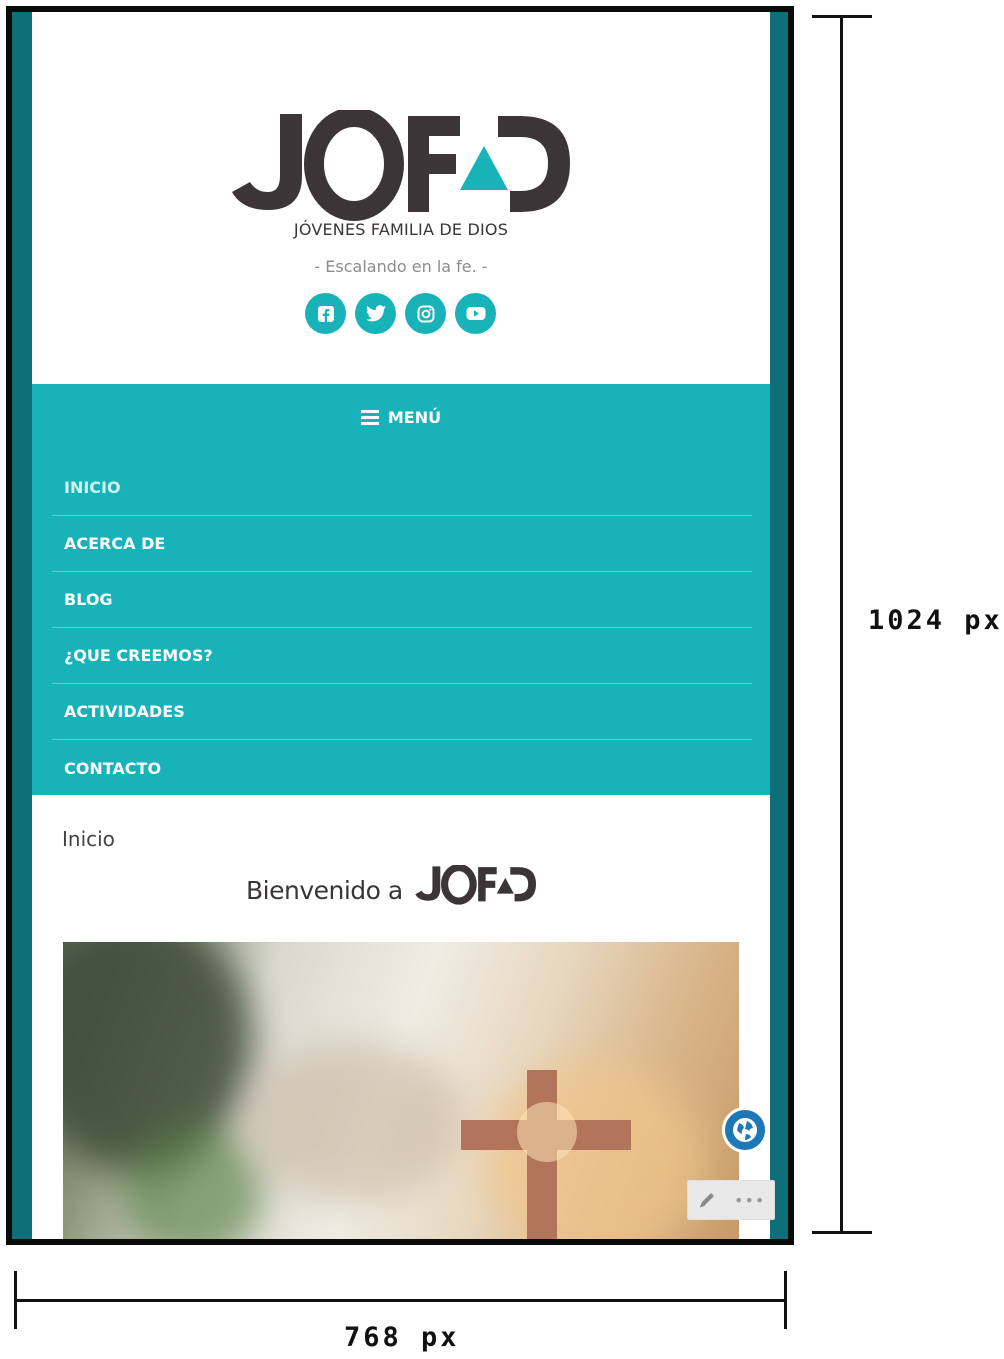  Describe the element at coordinates (414, 417) in the screenshot. I see `menu-toggle-label: MENÚ` at that location.